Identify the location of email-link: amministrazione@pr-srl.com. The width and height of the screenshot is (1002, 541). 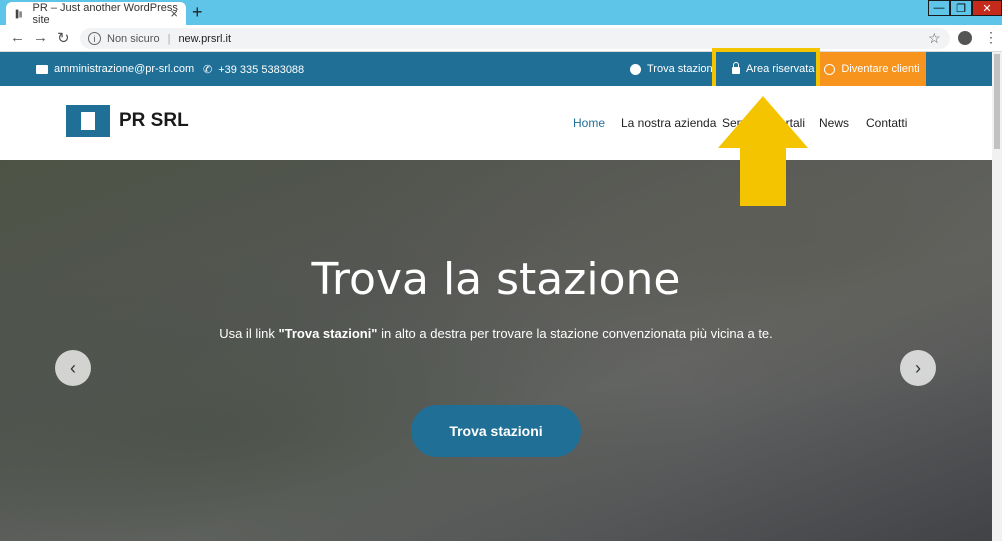
(115, 69).